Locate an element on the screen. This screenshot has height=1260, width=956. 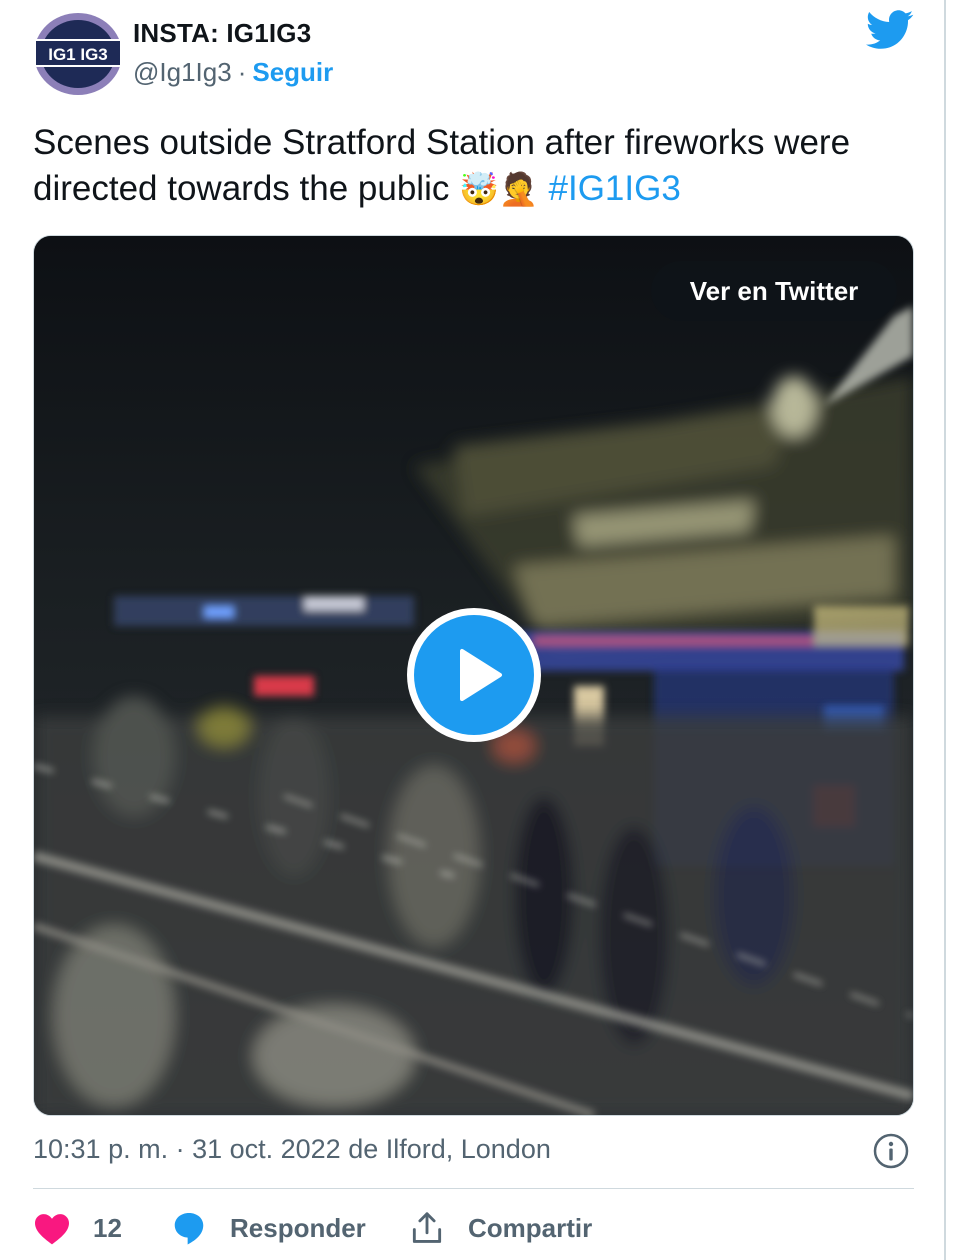
play-button is located at coordinates (474, 675).